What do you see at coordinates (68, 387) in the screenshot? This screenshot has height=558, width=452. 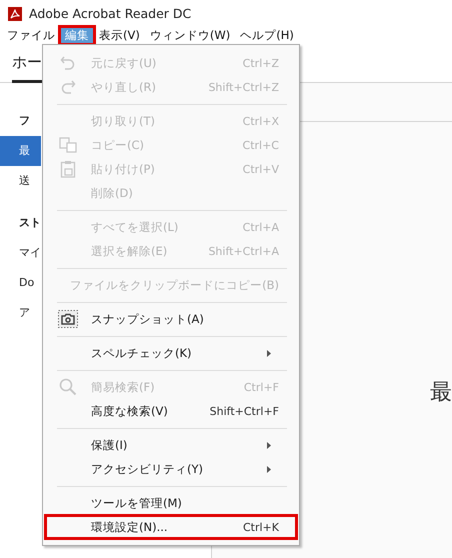 I see `search-icon` at bounding box center [68, 387].